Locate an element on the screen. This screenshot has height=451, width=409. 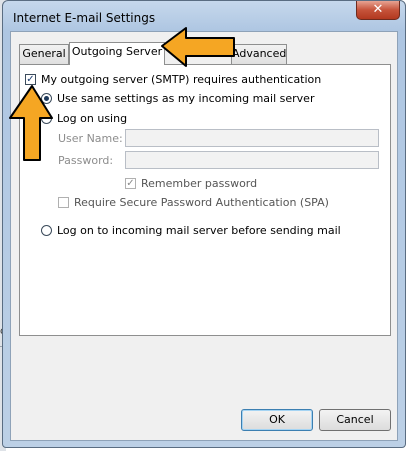
tab-advanced: Advanced is located at coordinates (259, 54).